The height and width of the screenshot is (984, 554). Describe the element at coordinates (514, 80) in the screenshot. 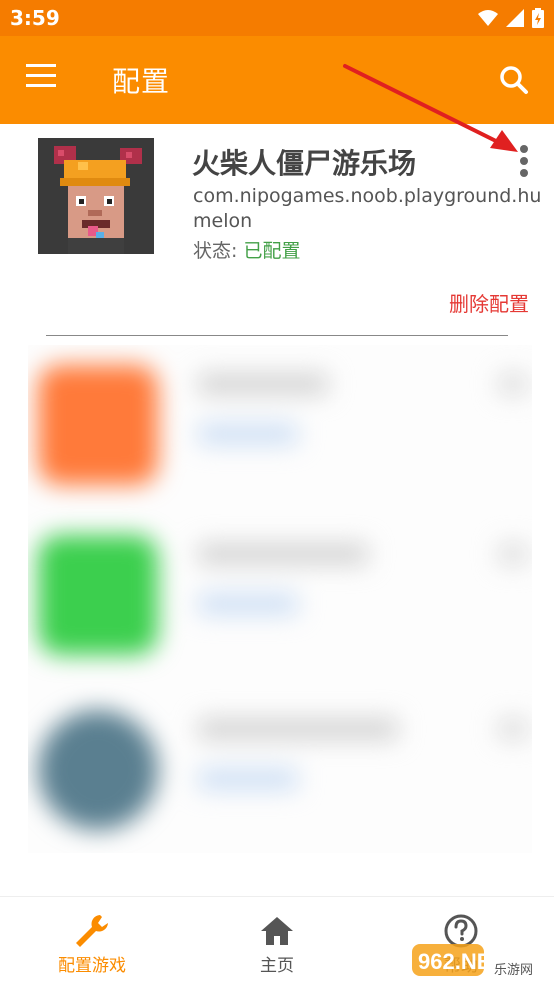

I see `search-icon` at that location.